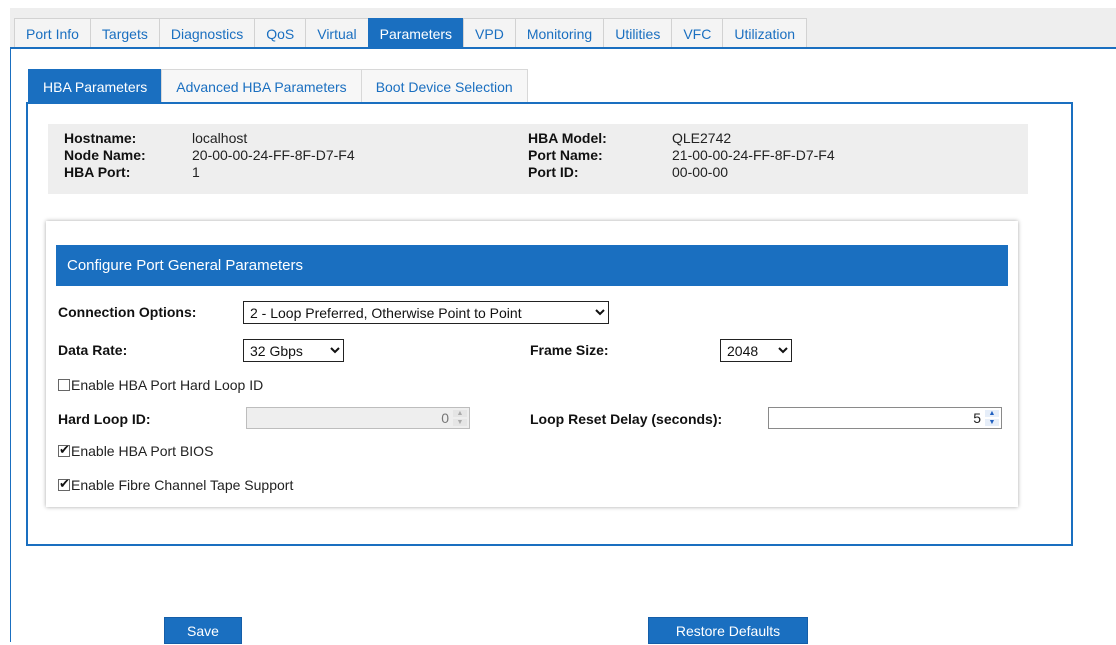  I want to click on data-rate-wrapper: 32 Gbps, so click(293, 350).